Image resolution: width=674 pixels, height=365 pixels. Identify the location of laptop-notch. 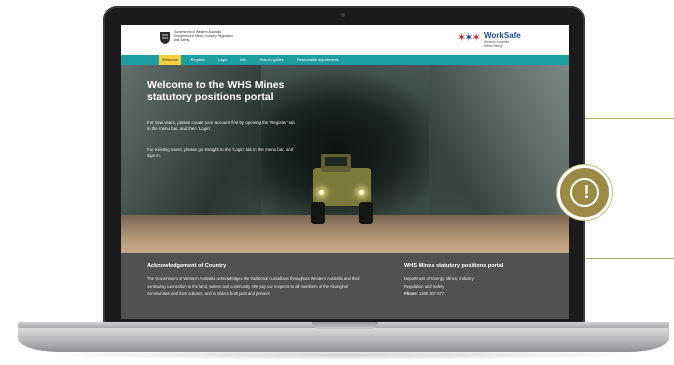
(345, 325).